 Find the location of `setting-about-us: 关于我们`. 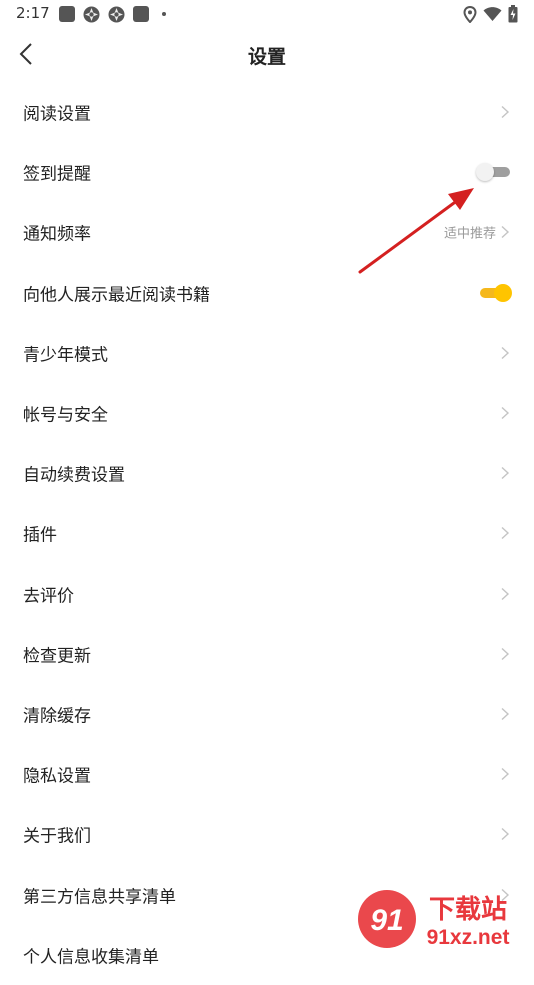

setting-about-us: 关于我们 is located at coordinates (267, 834).